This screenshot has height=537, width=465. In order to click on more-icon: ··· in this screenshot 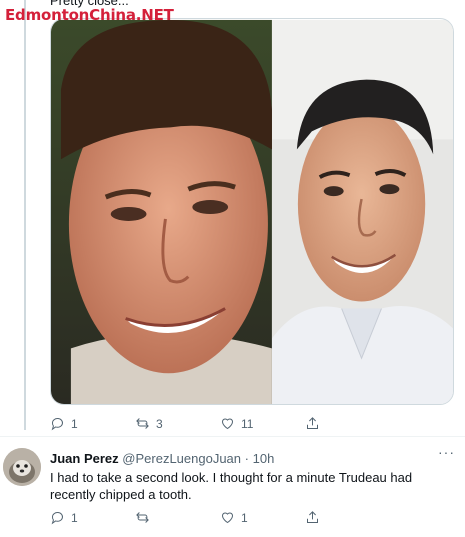, I will do `click(446, 452)`.